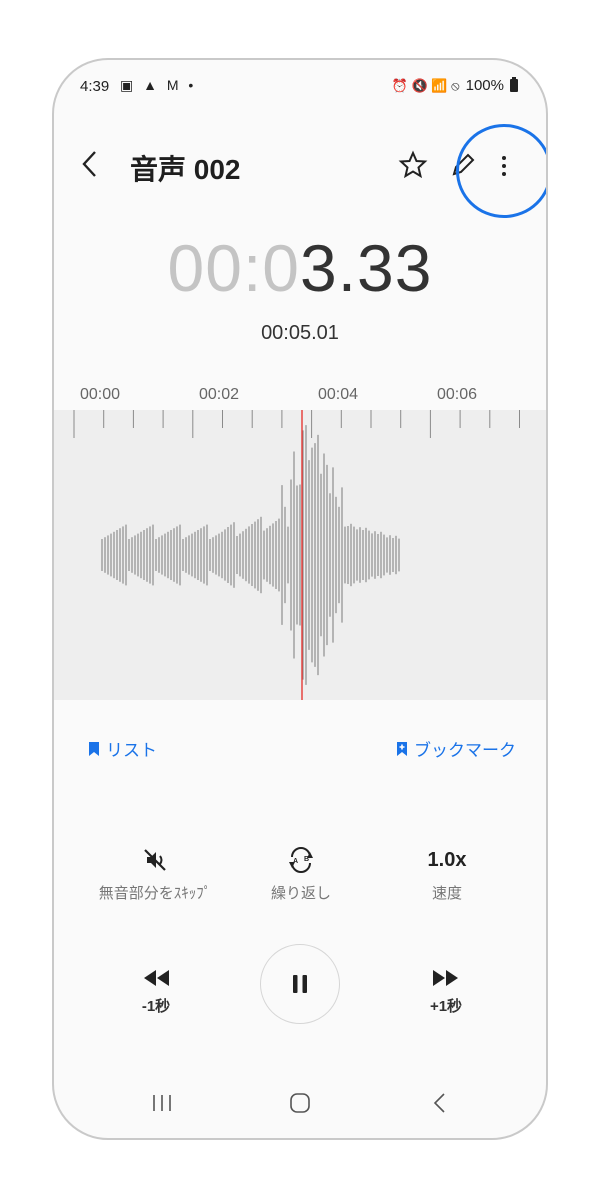 The width and height of the screenshot is (600, 1200). Describe the element at coordinates (306, 859) in the screenshot. I see `svg-text: B` at that location.